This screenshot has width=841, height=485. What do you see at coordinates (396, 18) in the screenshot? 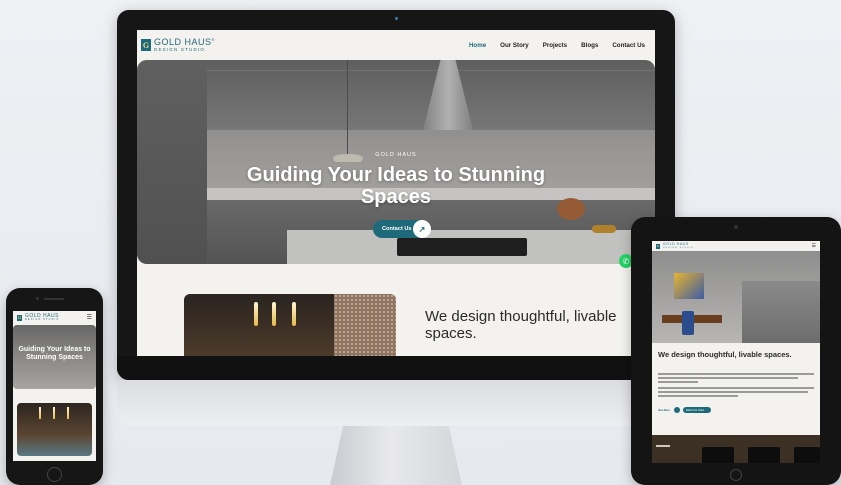
I see `monitor-camera` at bounding box center [396, 18].